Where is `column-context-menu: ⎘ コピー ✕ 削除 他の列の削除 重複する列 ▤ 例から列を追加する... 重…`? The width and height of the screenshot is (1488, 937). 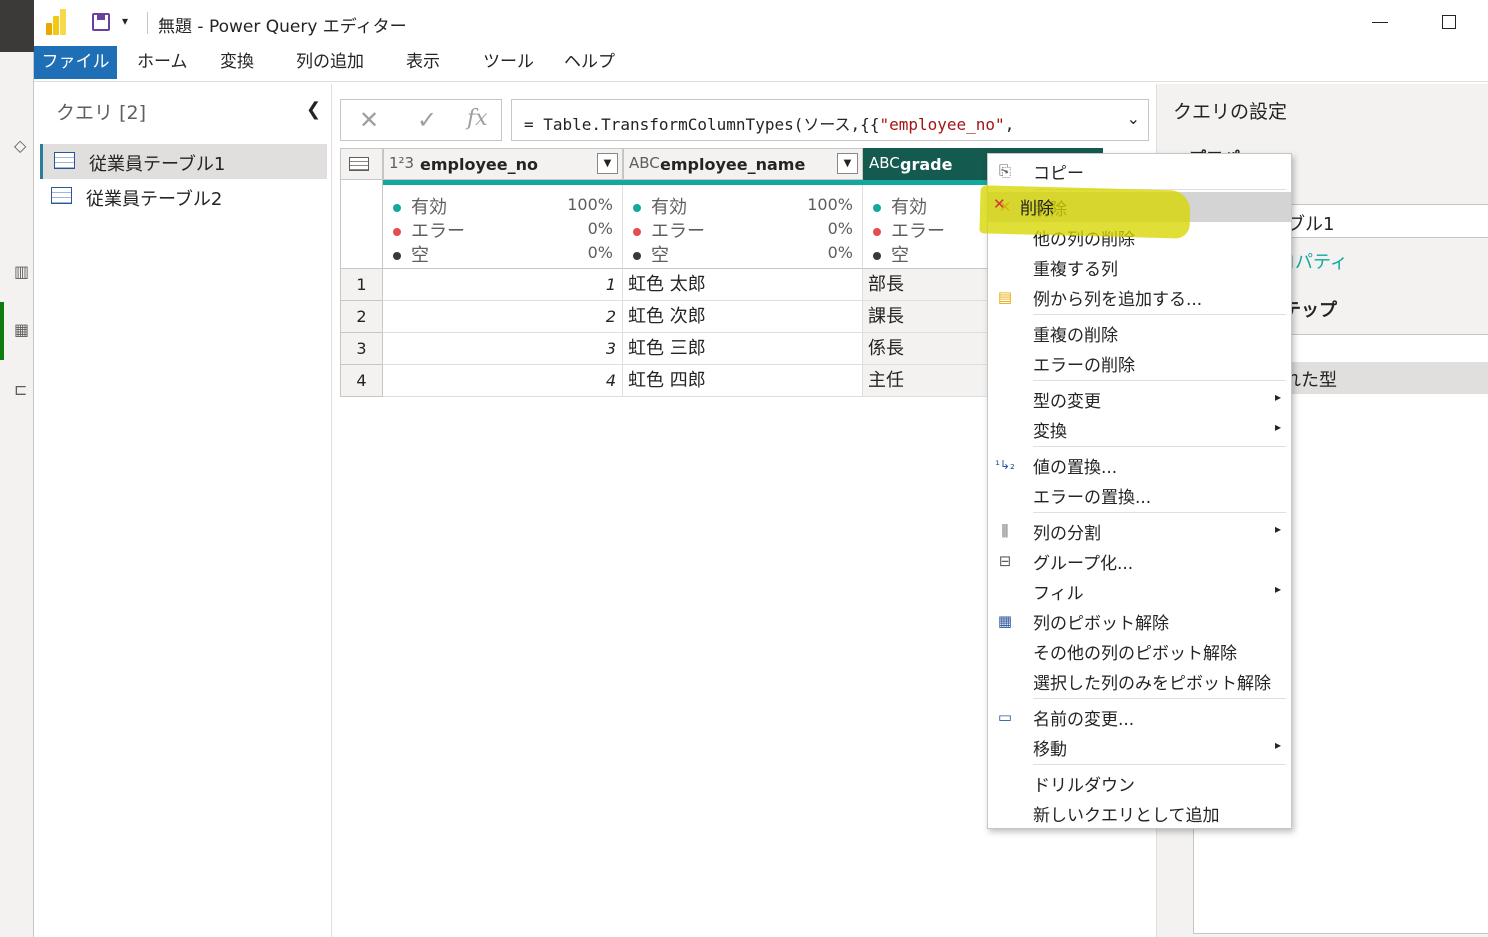 column-context-menu: ⎘ コピー ✕ 削除 他の列の削除 重複する列 ▤ 例から列を追加する... 重… is located at coordinates (1139, 491).